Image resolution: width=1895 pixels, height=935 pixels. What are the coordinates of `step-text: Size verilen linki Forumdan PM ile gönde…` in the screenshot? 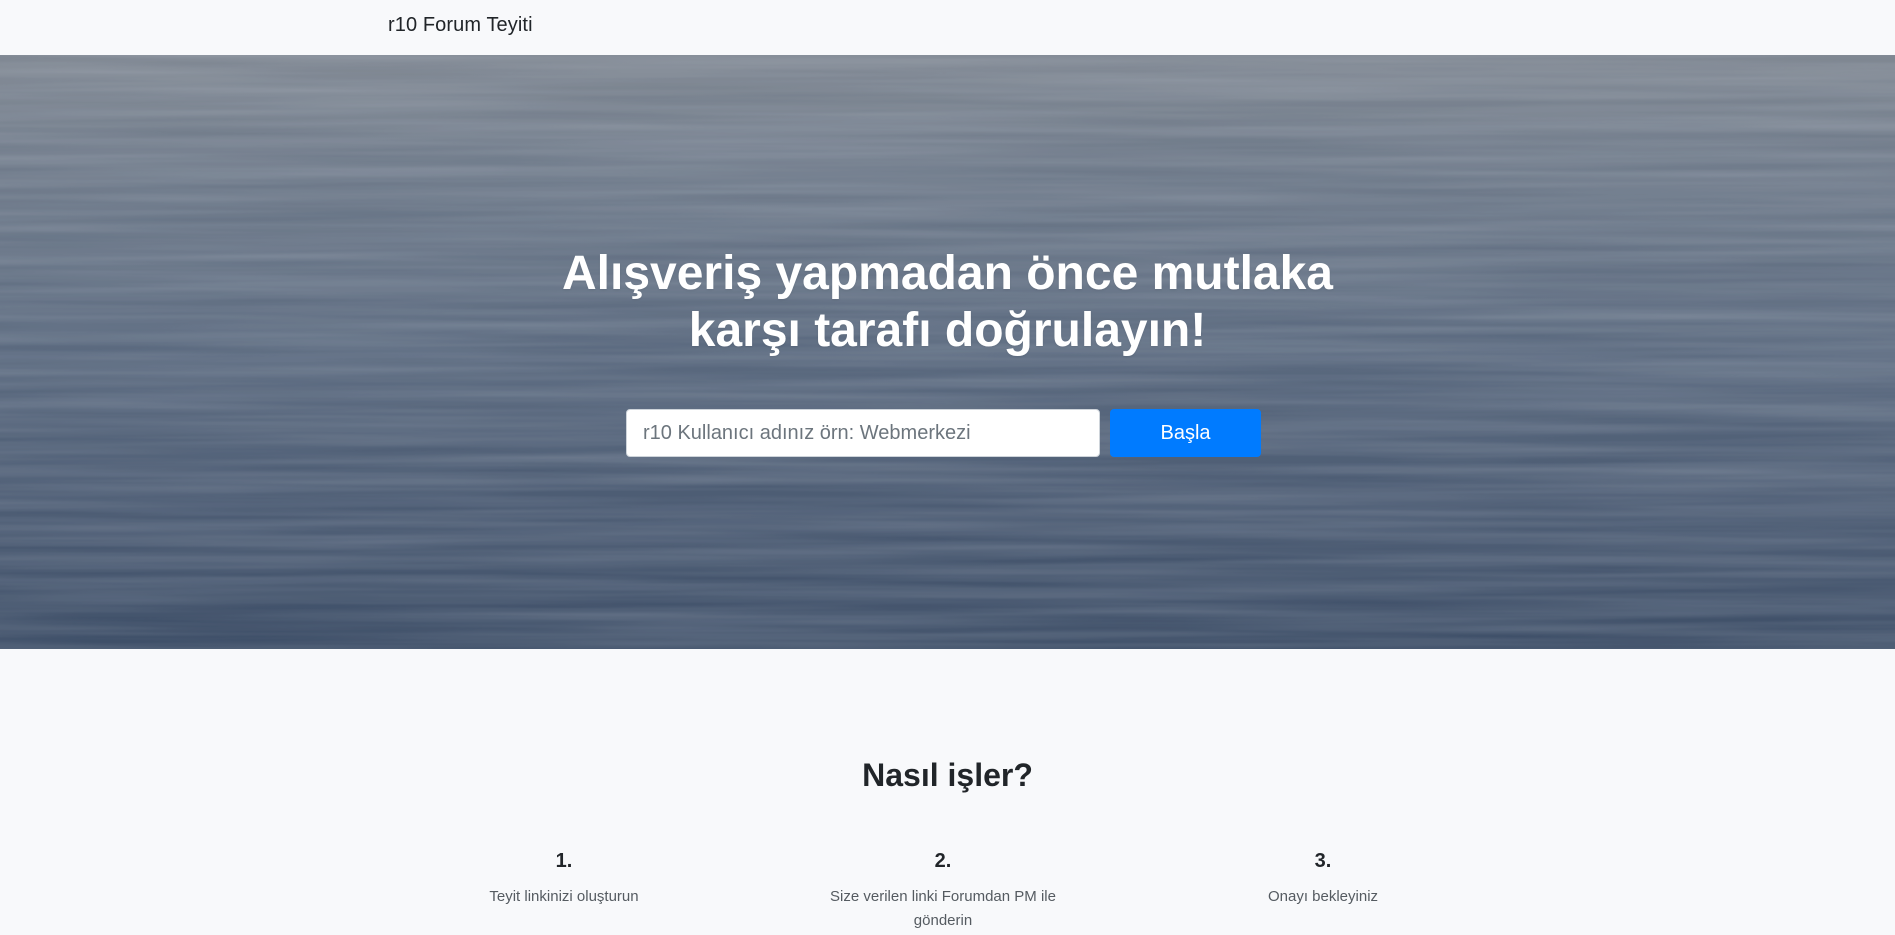 It's located at (943, 908).